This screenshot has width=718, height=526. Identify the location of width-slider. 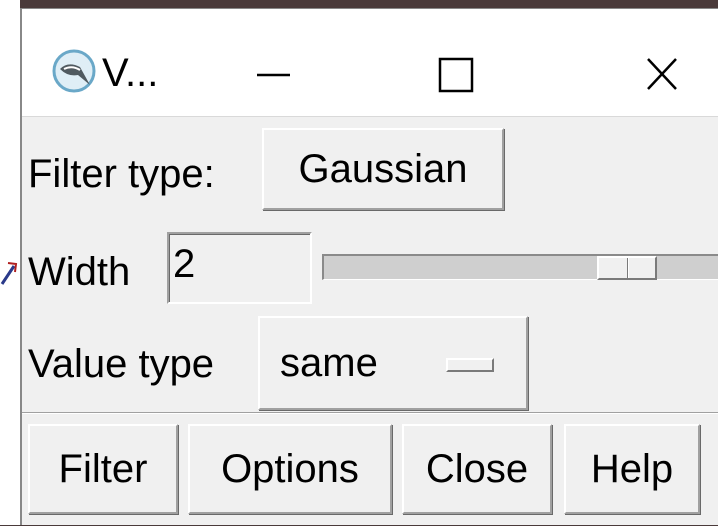
(520, 267).